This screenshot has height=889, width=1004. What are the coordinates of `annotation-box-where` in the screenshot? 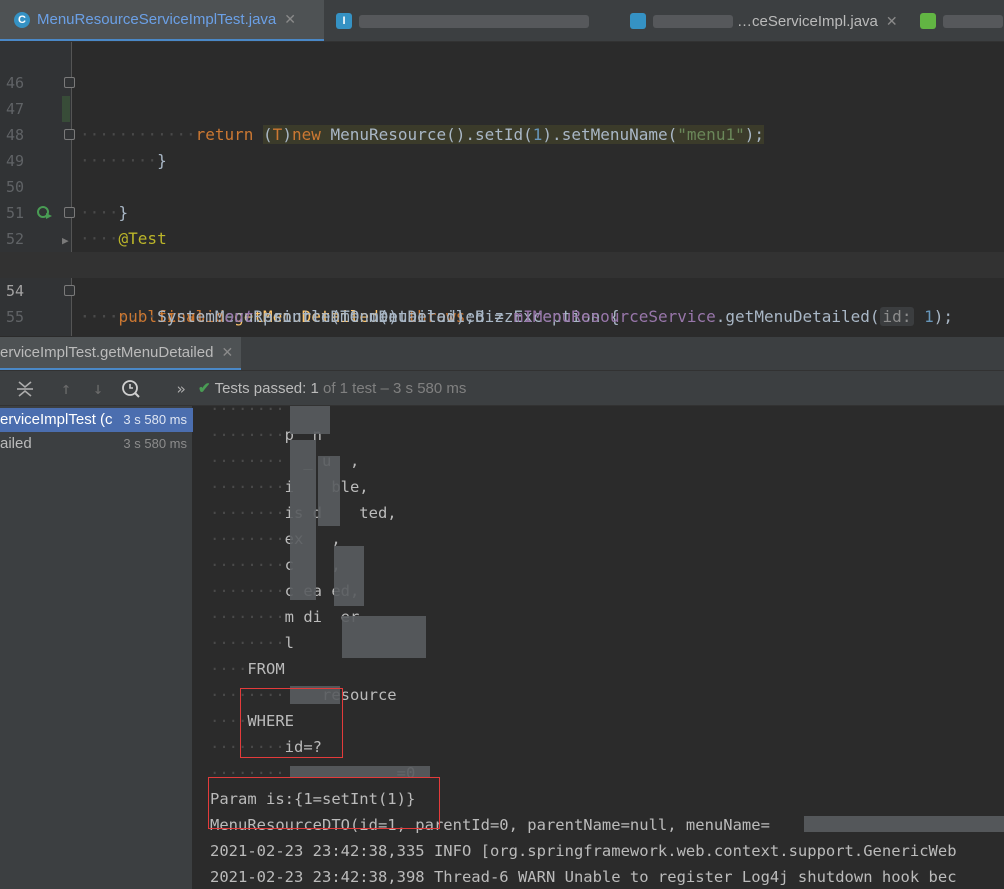 It's located at (291, 723).